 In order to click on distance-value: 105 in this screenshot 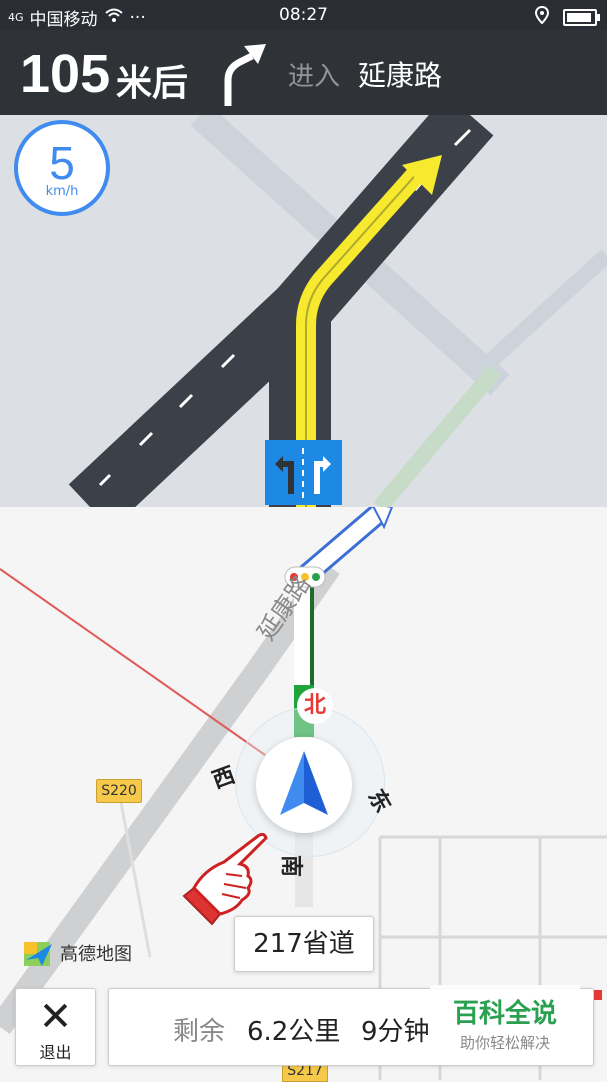, I will do `click(65, 74)`.